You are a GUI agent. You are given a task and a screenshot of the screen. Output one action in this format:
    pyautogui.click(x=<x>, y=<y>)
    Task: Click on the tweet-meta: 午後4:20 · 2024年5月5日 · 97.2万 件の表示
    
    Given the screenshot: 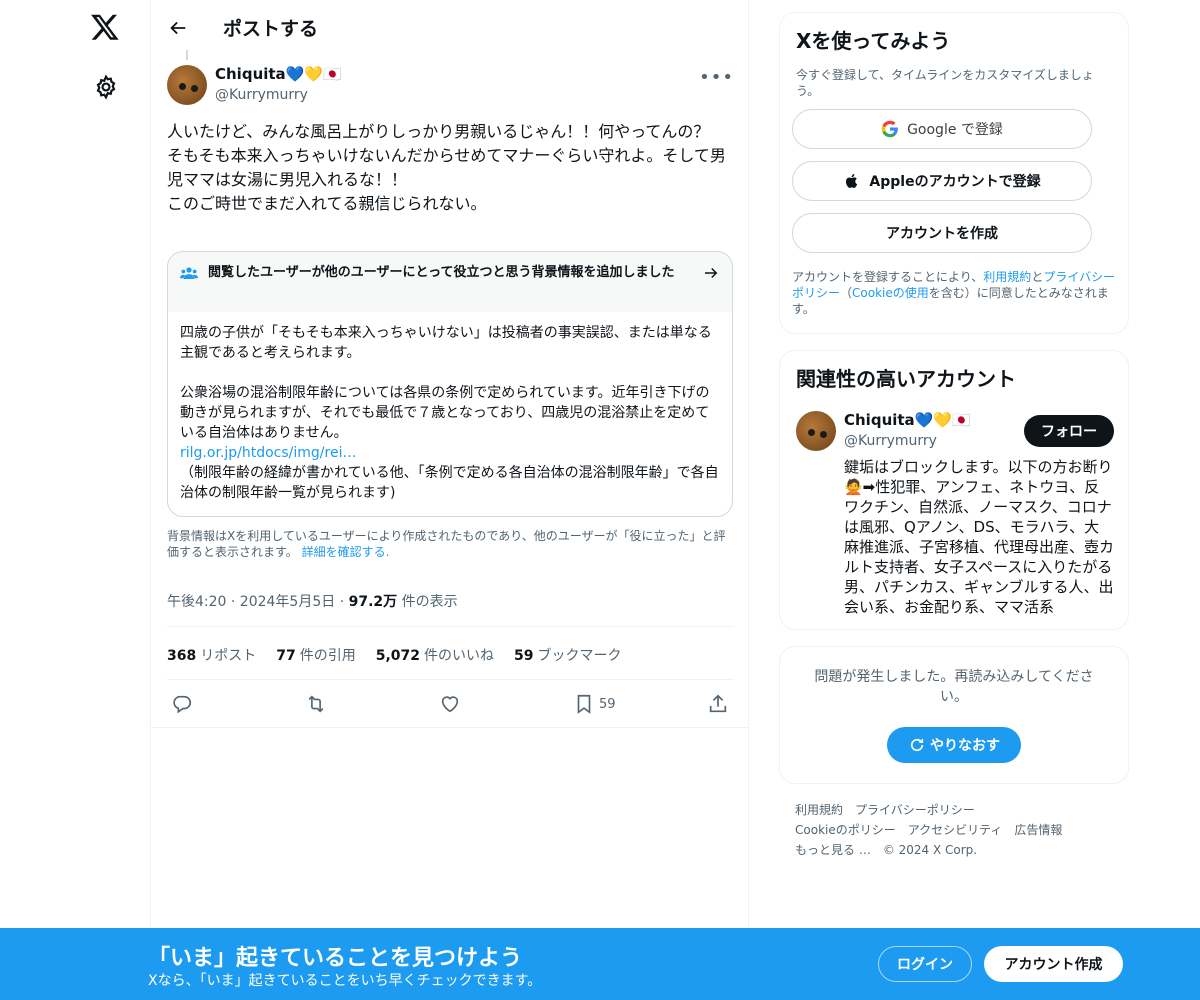 What is the action you would take?
    pyautogui.click(x=312, y=601)
    